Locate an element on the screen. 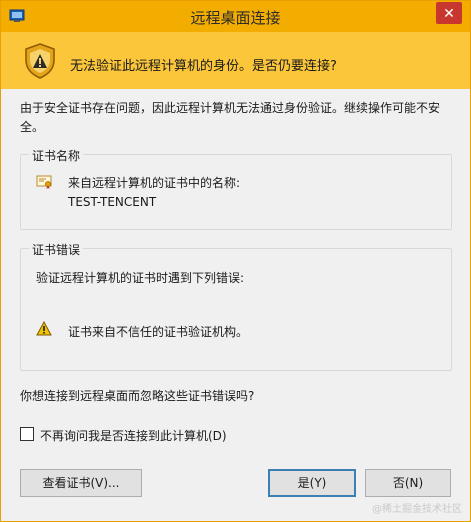 Image resolution: width=471 pixels, height=522 pixels. confirm-question: 你想连接到远程桌面而忽略这些证书错误吗? is located at coordinates (137, 396).